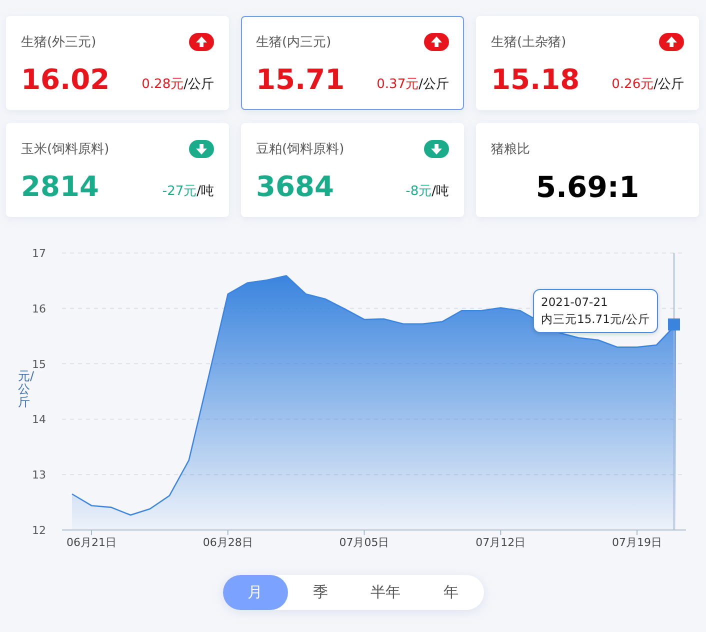  What do you see at coordinates (295, 187) in the screenshot?
I see `price-value: 3684` at bounding box center [295, 187].